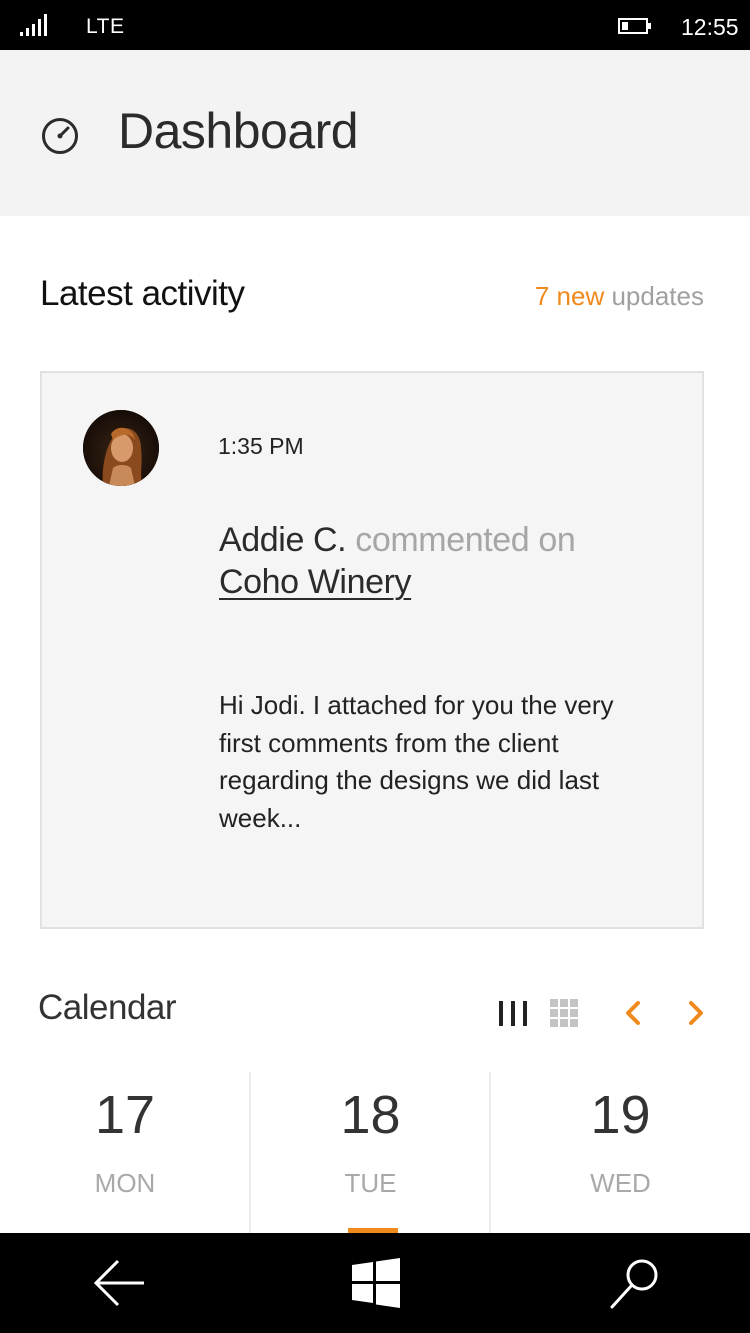  What do you see at coordinates (105, 26) in the screenshot?
I see `network-type: LTE` at bounding box center [105, 26].